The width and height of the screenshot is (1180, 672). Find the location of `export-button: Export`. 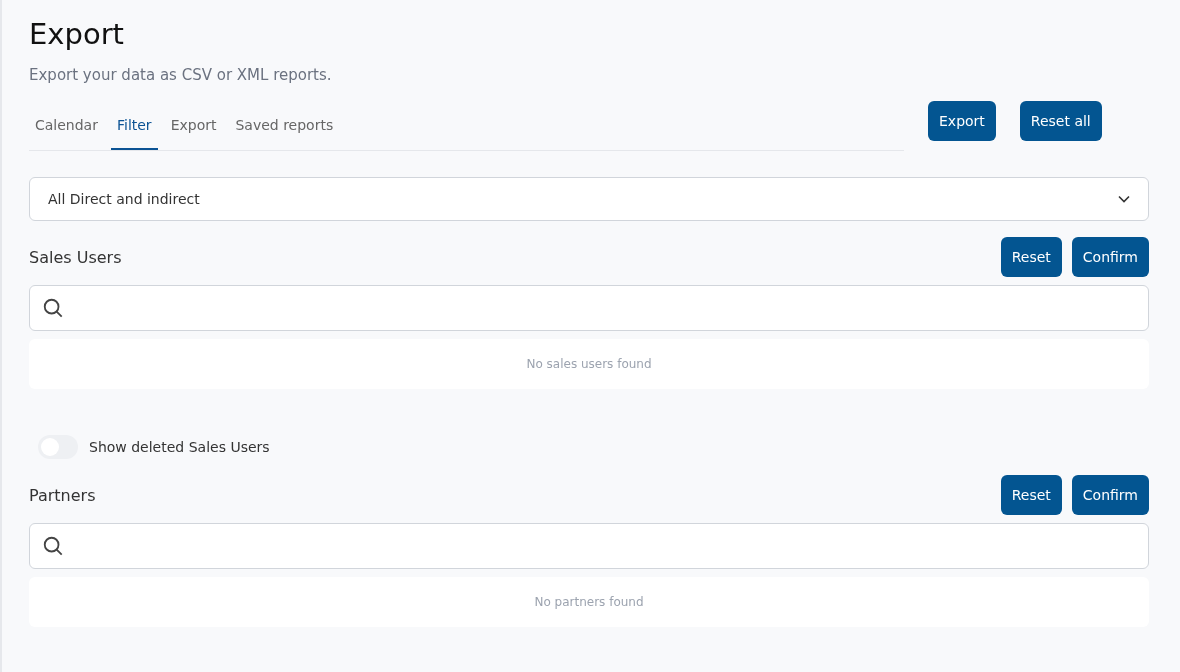

export-button: Export is located at coordinates (962, 121).